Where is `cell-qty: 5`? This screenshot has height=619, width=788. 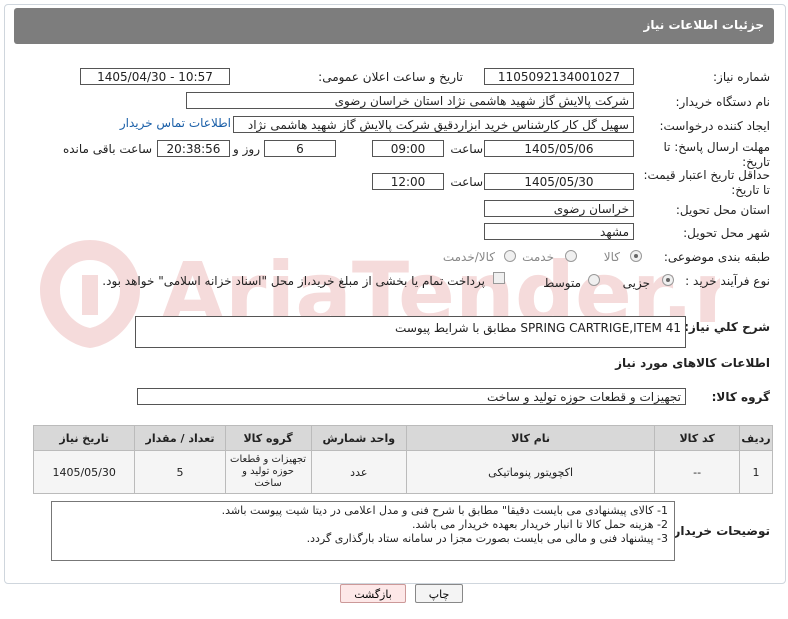
cell-qty: 5 is located at coordinates (180, 472).